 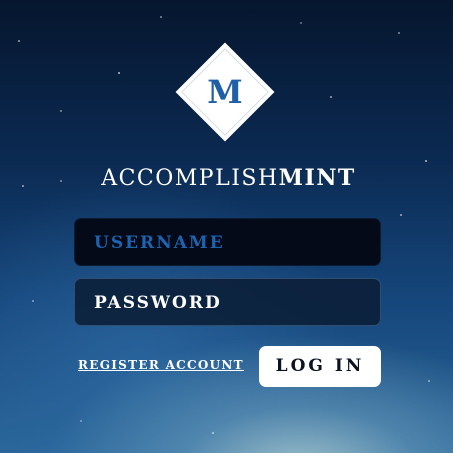 What do you see at coordinates (227, 242) in the screenshot?
I see `username-field: USERNAME` at bounding box center [227, 242].